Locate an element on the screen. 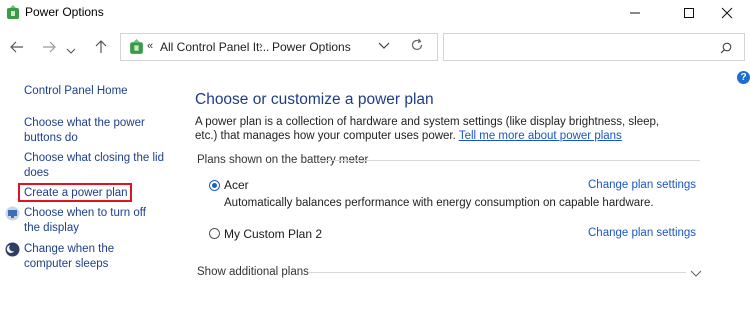  tell-me-more-link: Tell me more about power plans is located at coordinates (540, 136).